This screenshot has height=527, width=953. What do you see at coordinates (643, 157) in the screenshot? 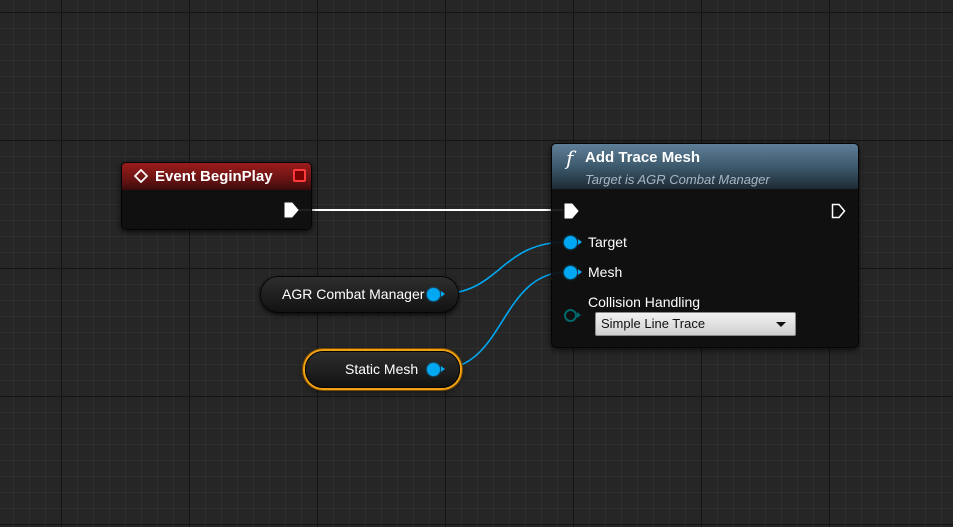
I see `function-node-title: Add Trace Mesh` at bounding box center [643, 157].